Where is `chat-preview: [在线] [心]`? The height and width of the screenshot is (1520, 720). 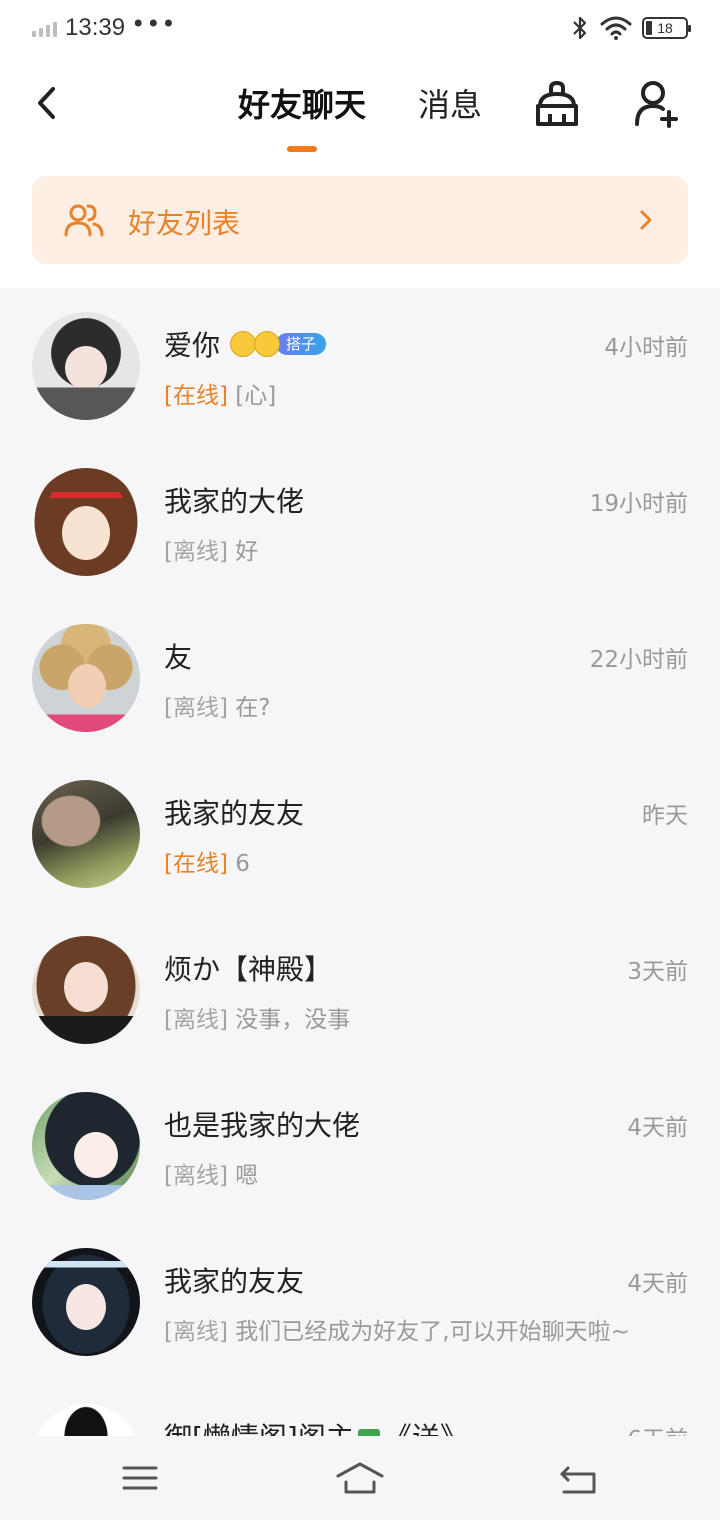 chat-preview: [在线] [心] is located at coordinates (220, 393).